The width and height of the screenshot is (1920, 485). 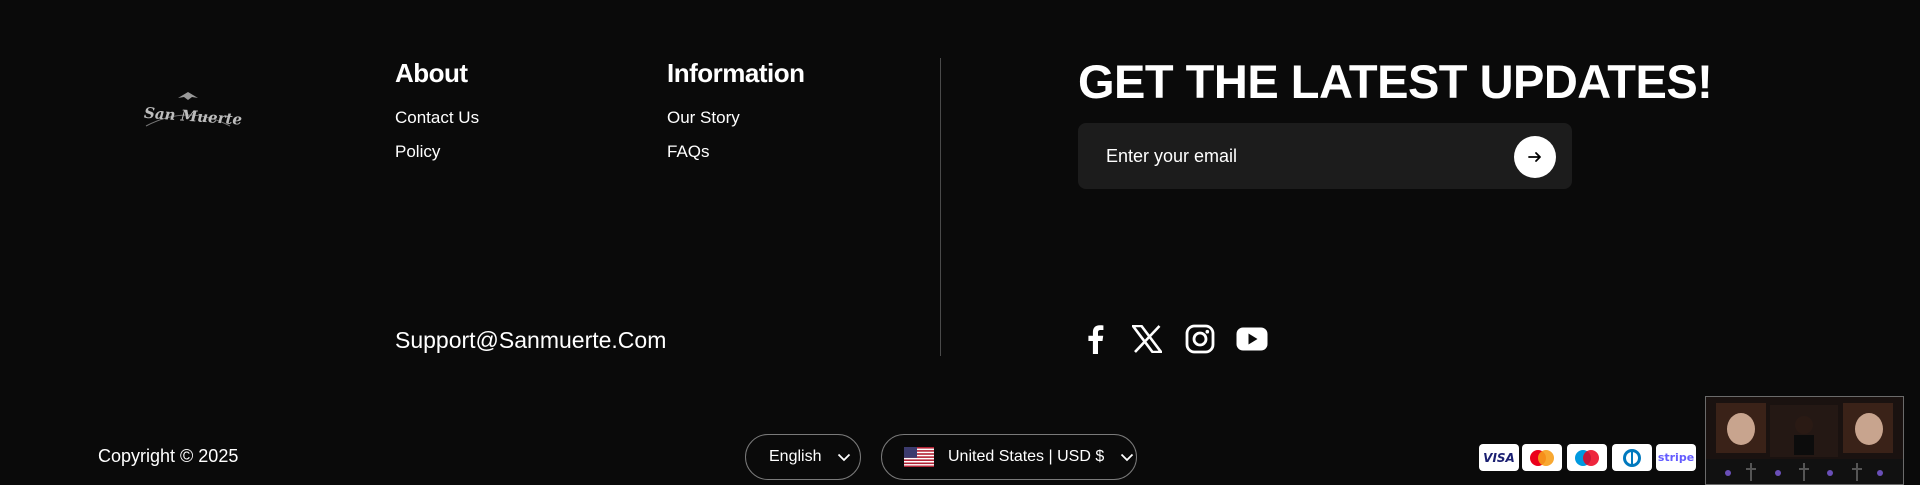 What do you see at coordinates (940, 207) in the screenshot?
I see `vertical-divider` at bounding box center [940, 207].